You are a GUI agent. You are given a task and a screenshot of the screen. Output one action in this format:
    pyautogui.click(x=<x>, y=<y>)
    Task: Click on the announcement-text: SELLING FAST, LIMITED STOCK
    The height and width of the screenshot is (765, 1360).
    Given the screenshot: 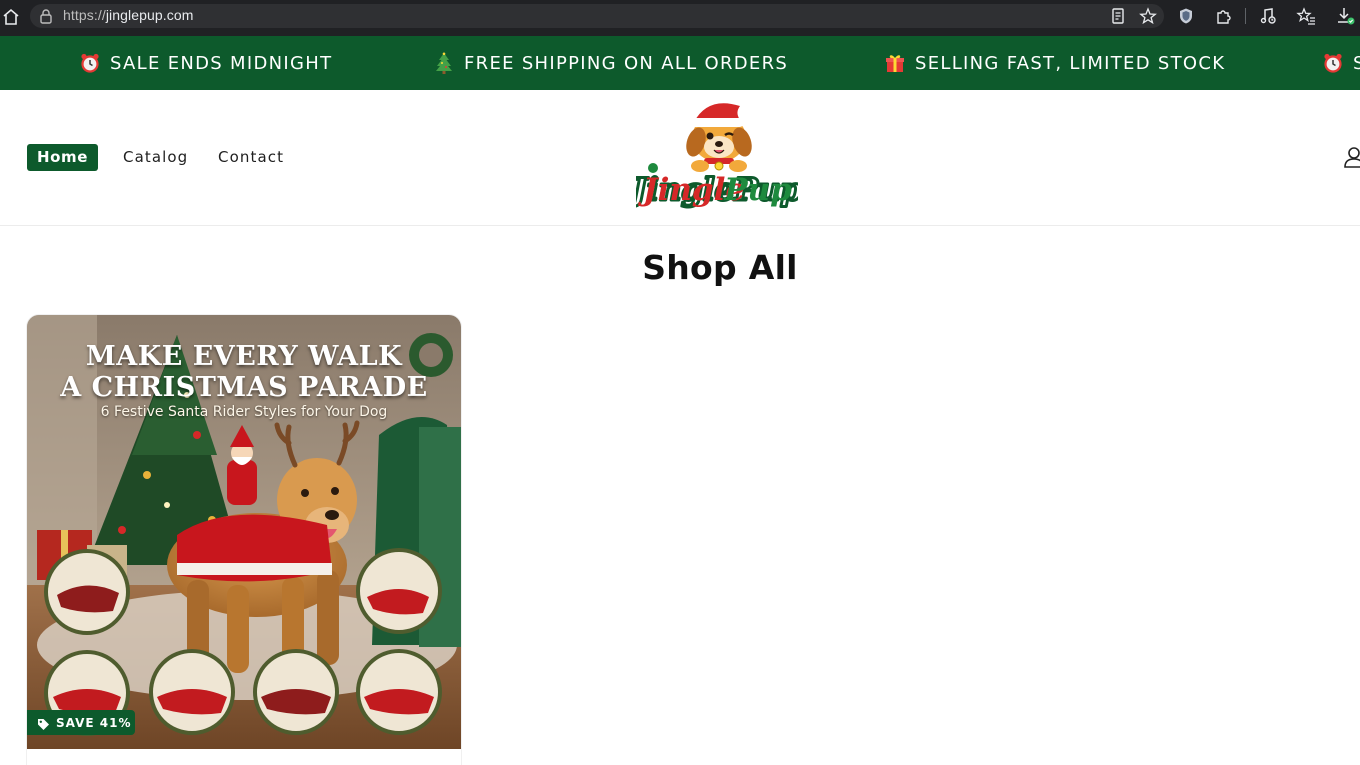 What is the action you would take?
    pyautogui.click(x=1070, y=63)
    